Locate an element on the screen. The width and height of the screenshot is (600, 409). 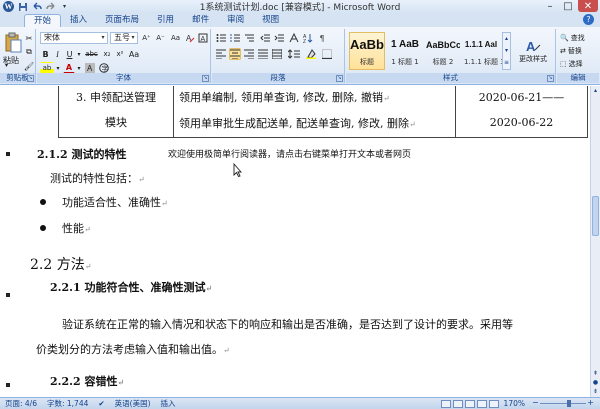
page-count: 页面: 4/6 is located at coordinates (21, 403).